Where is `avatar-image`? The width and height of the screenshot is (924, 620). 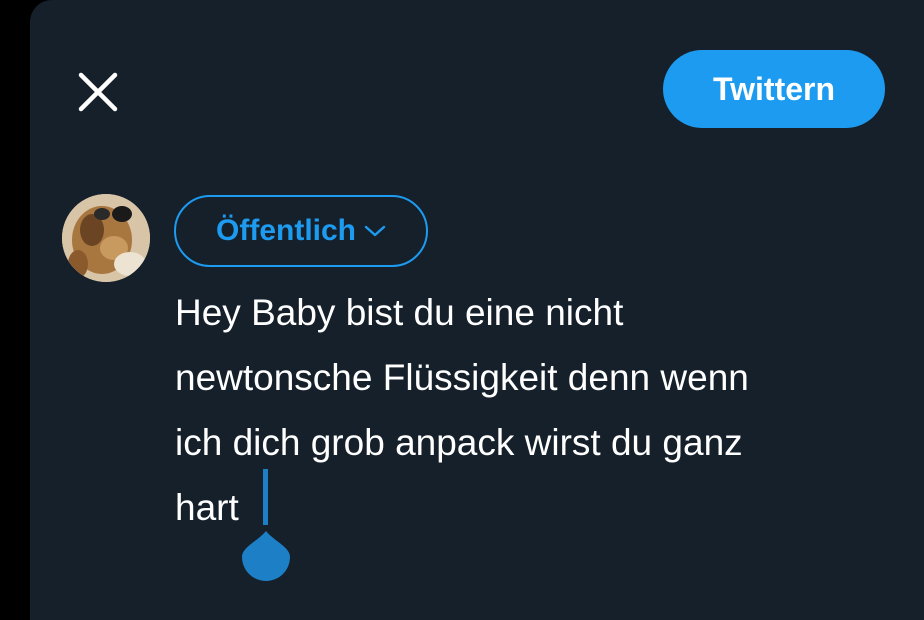 avatar-image is located at coordinates (106, 238).